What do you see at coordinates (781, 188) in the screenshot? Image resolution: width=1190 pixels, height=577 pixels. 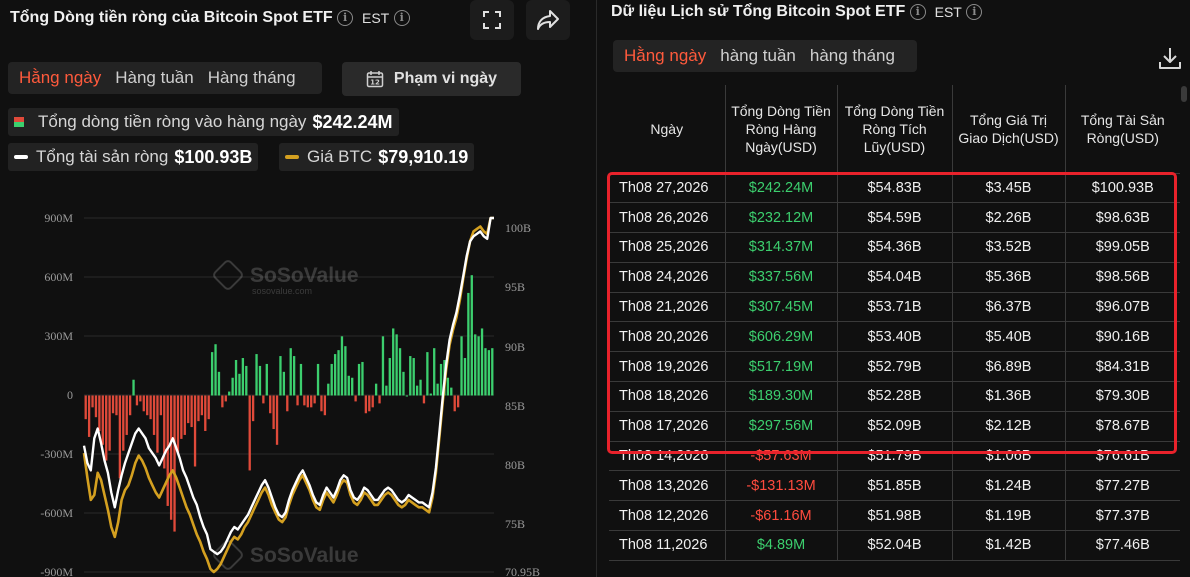 I see `cell-daily-flow: $242.24M` at bounding box center [781, 188].